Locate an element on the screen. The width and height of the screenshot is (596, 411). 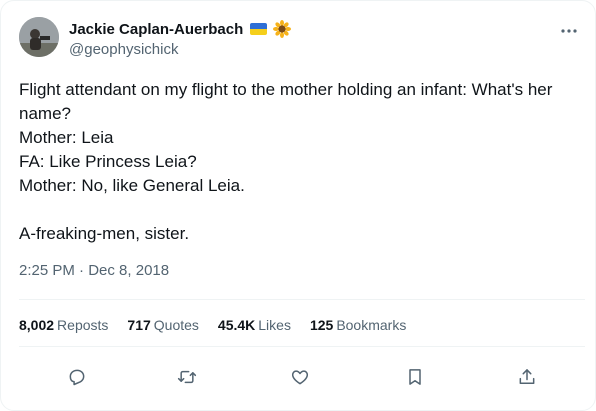
like-icon is located at coordinates (300, 377).